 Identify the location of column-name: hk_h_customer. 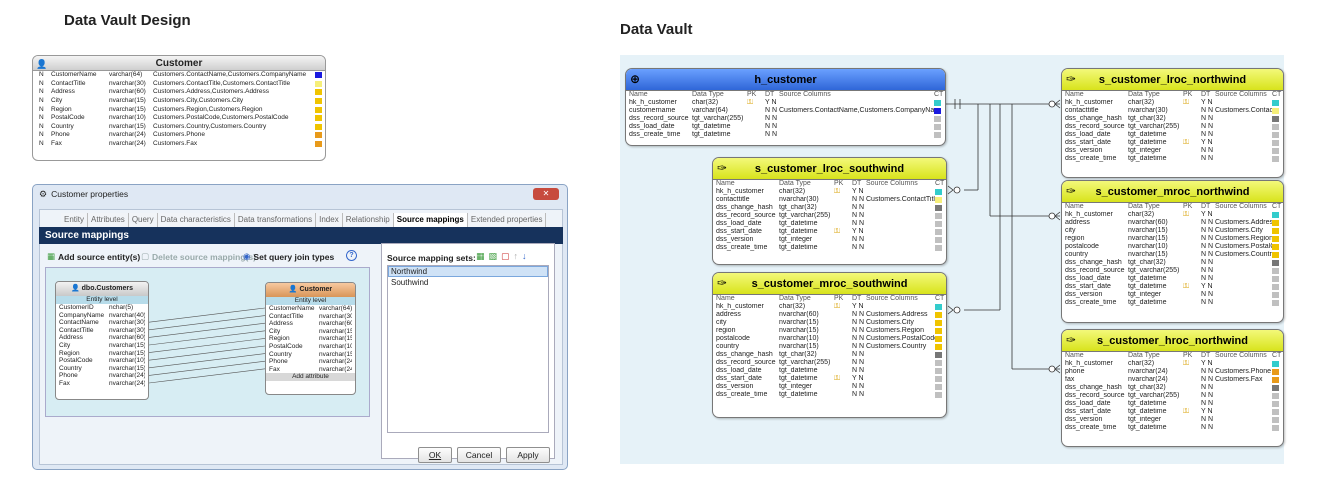
(740, 306).